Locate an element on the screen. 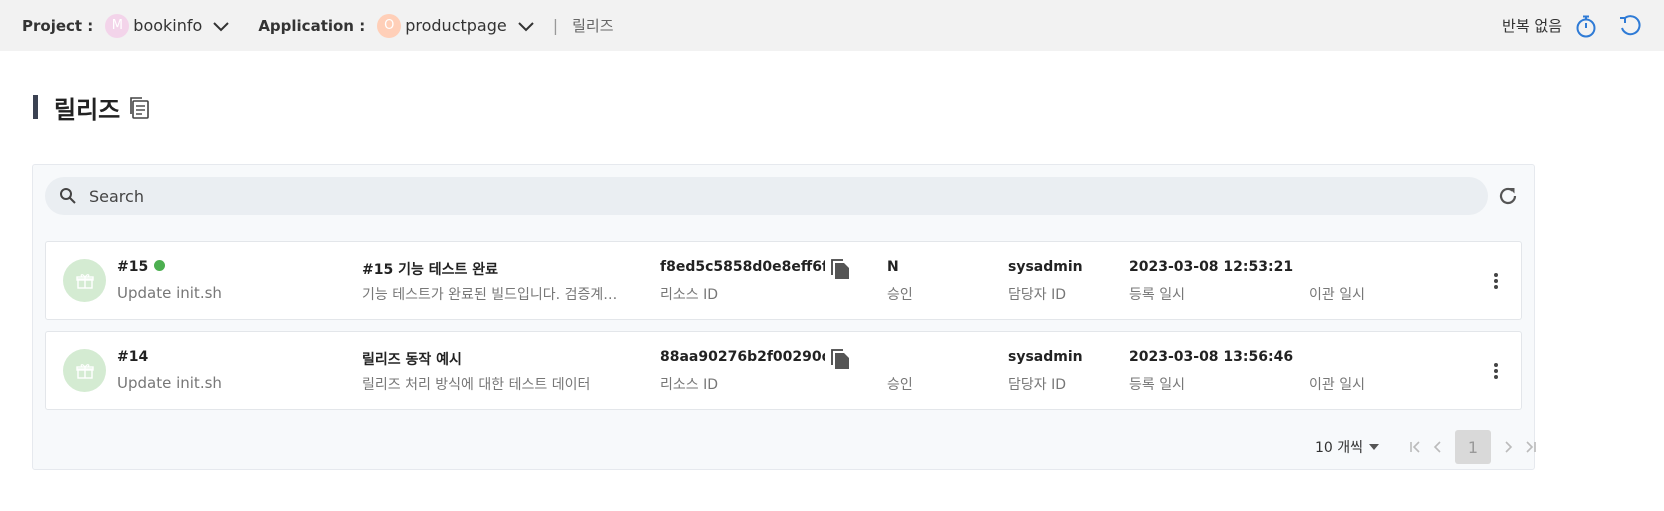  prev-page-button is located at coordinates (1438, 447).